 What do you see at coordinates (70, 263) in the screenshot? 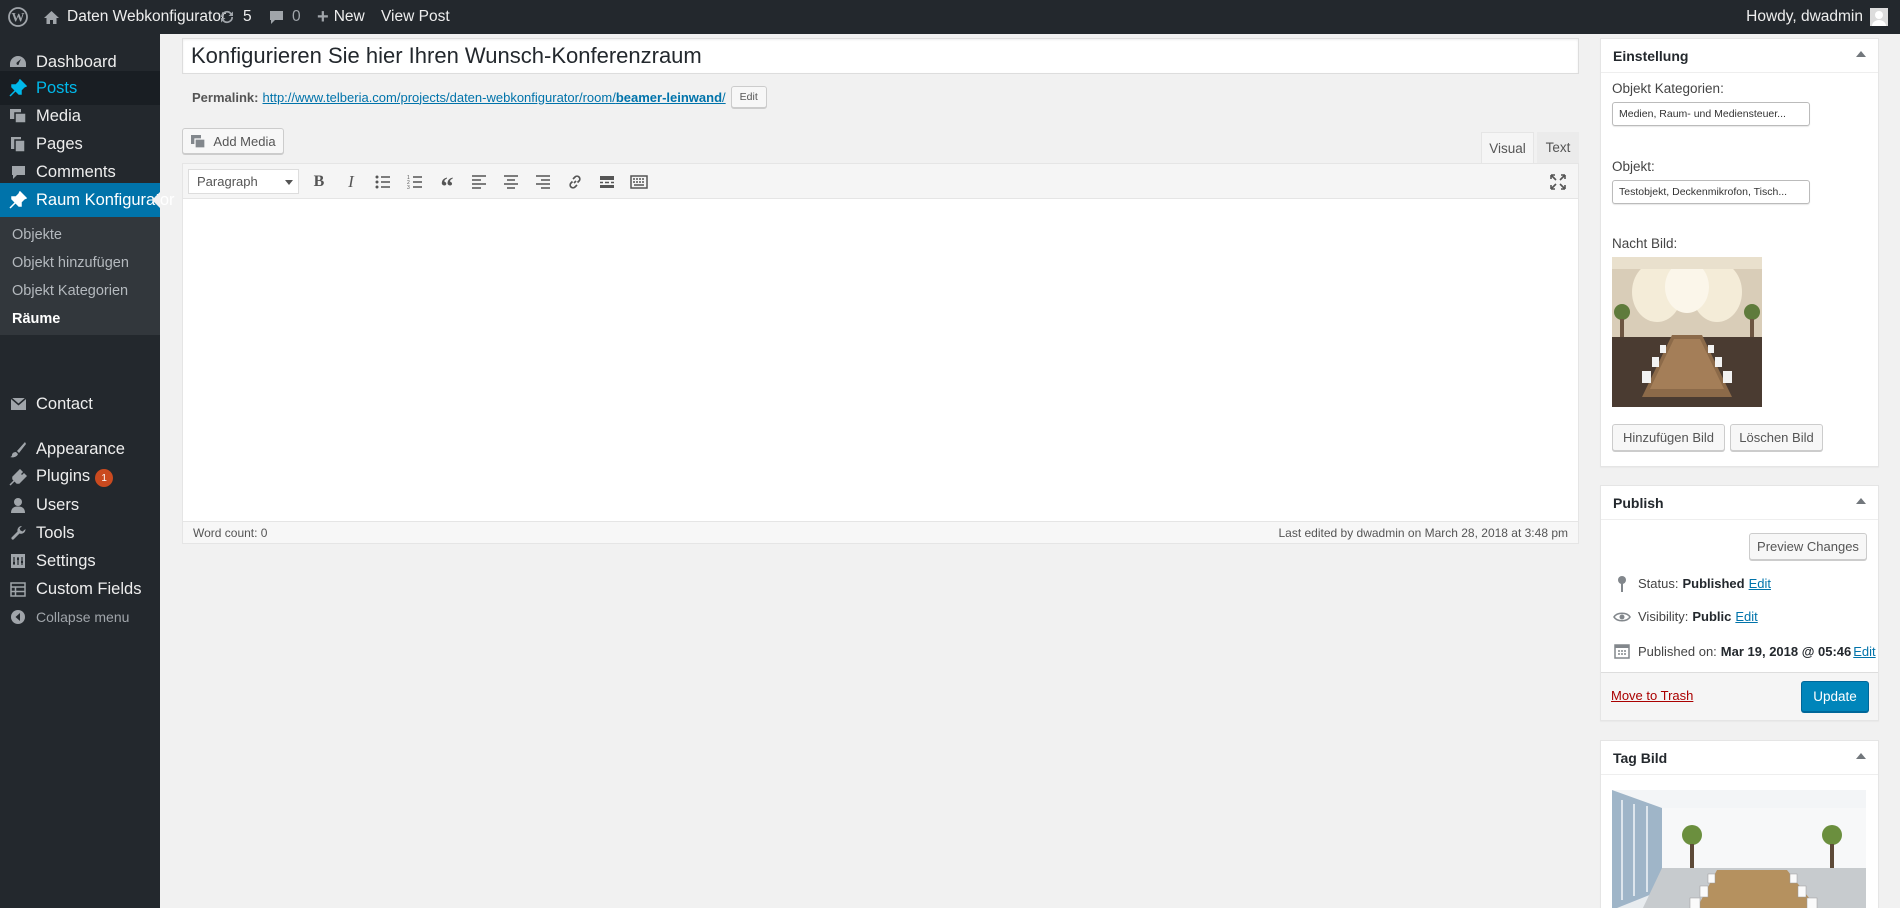
I see `submenu-item-objekt-hinzufuegen: Objekt hinzufügen` at bounding box center [70, 263].